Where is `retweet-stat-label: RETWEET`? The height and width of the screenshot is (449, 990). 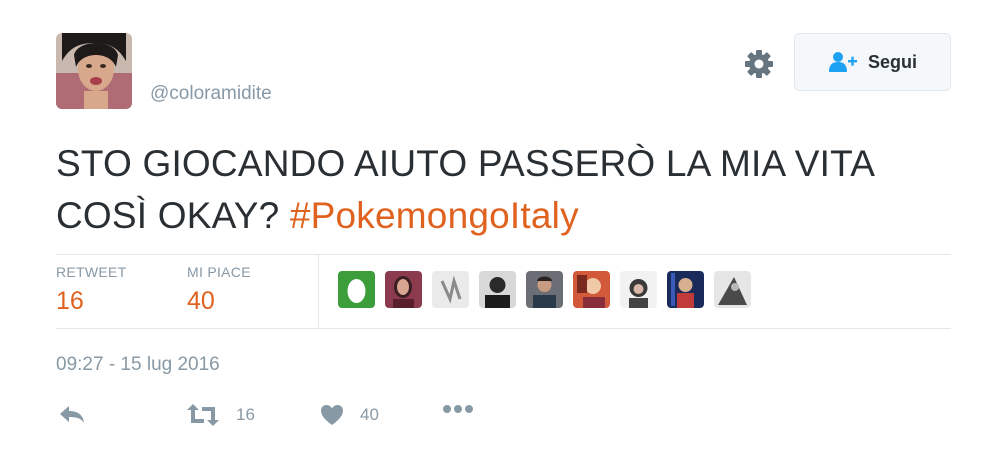 retweet-stat-label: RETWEET is located at coordinates (91, 272).